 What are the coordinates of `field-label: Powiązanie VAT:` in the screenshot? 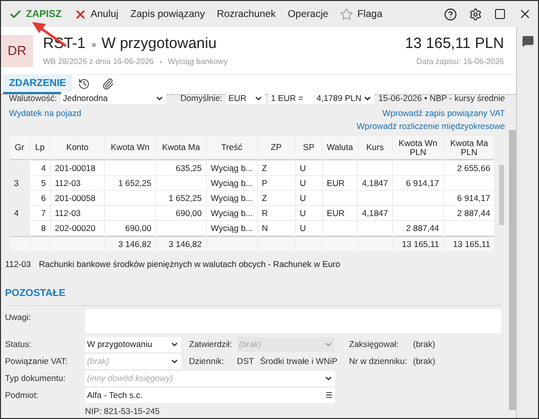 It's located at (37, 361).